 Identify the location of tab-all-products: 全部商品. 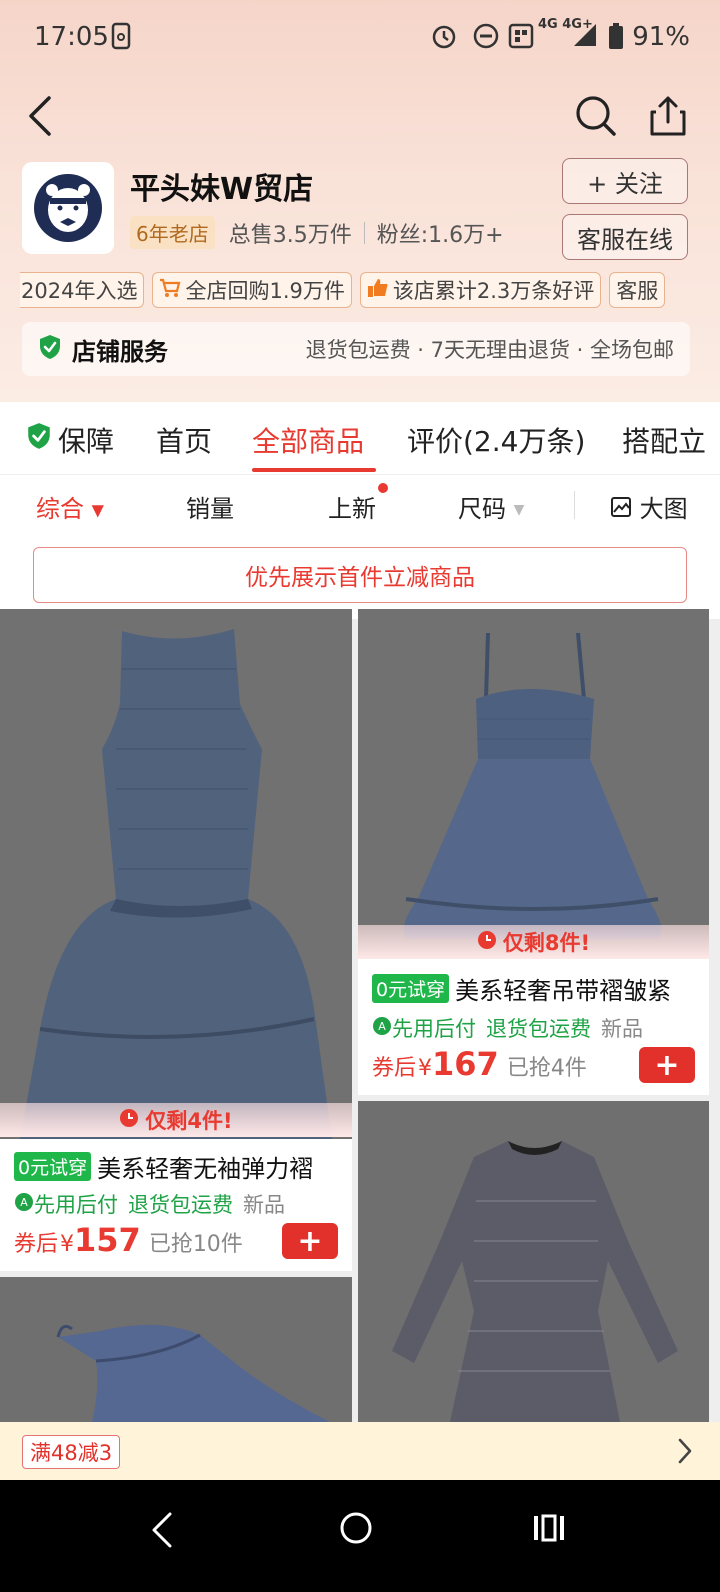
(308, 440).